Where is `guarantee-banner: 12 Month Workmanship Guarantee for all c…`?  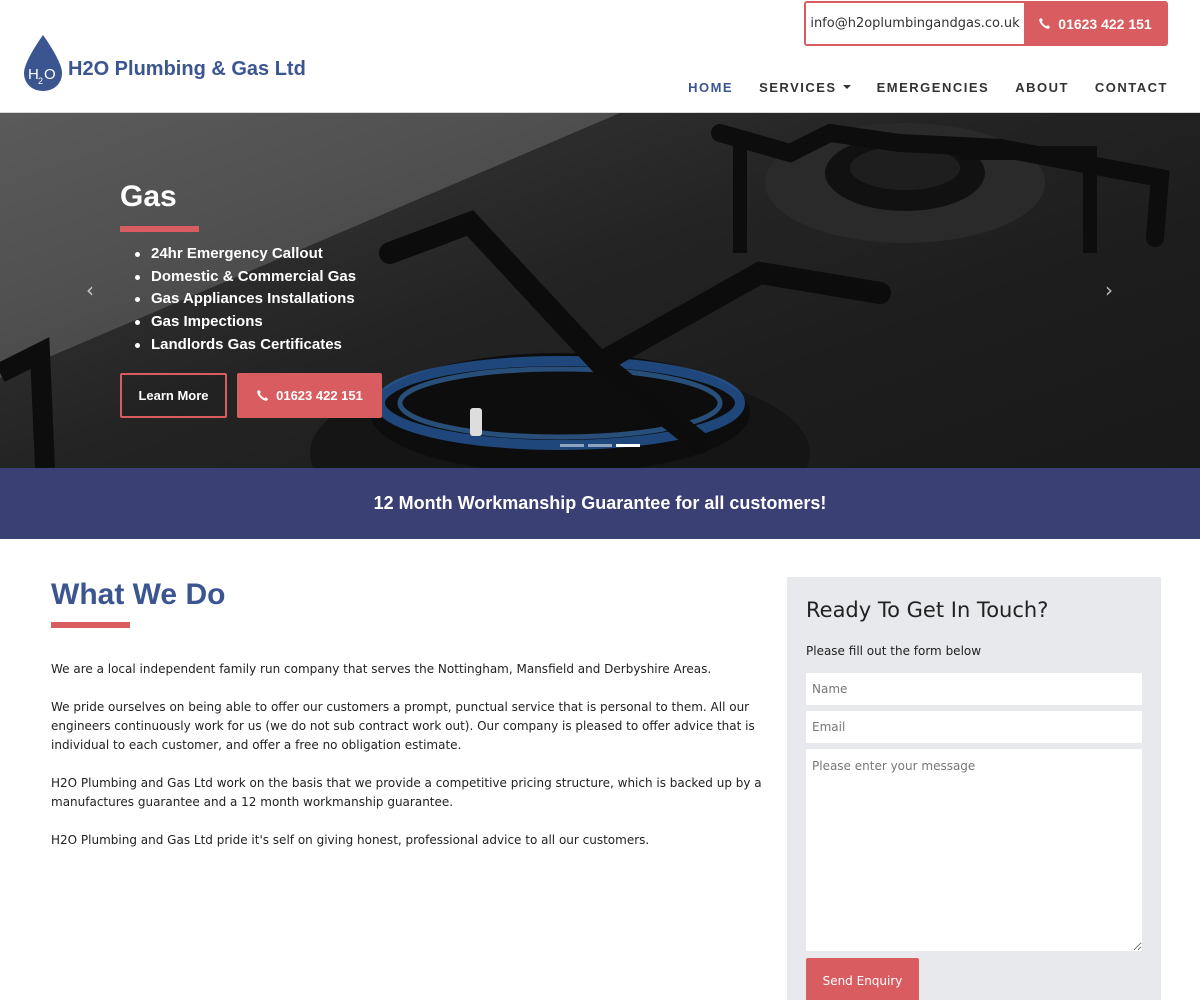 guarantee-banner: 12 Month Workmanship Guarantee for all c… is located at coordinates (600, 503).